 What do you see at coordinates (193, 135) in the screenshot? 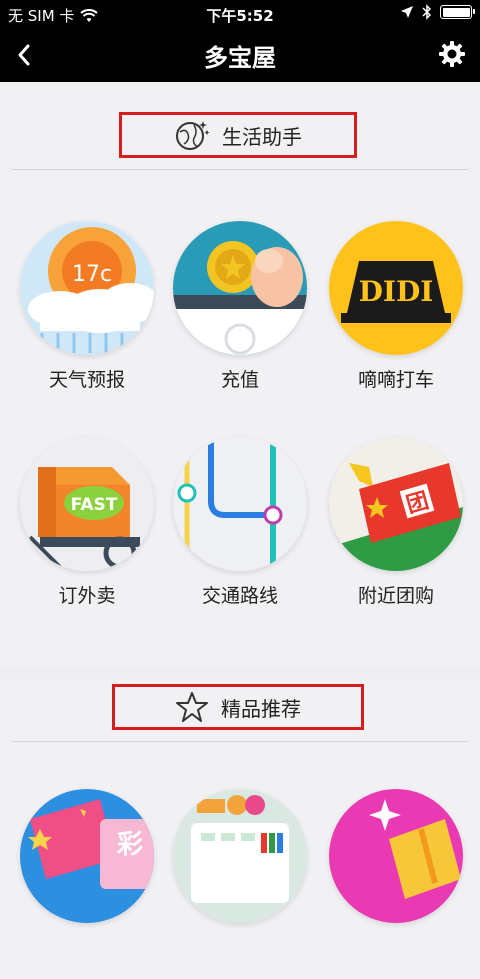
I see `globe-sparkle-icon` at bounding box center [193, 135].